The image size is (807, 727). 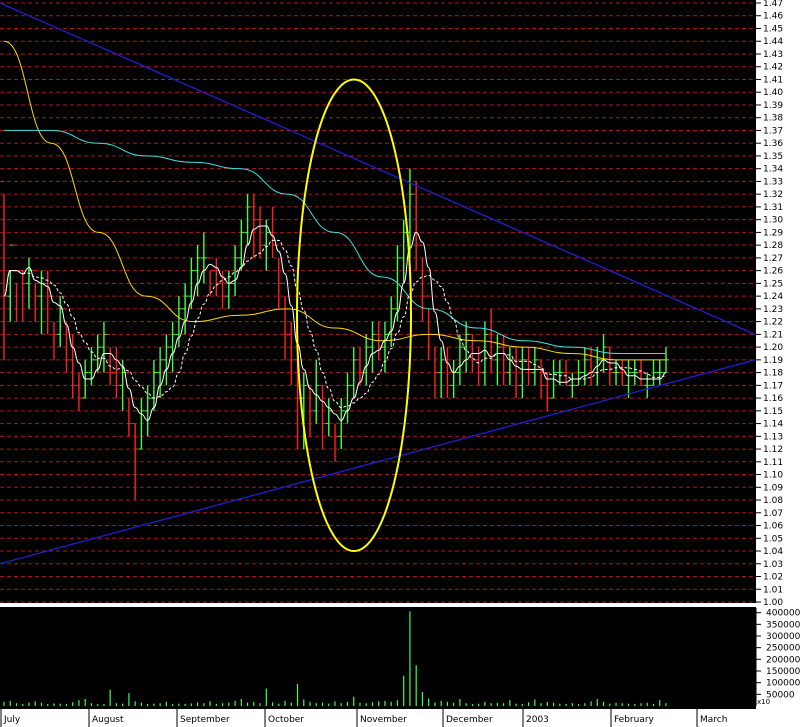 What do you see at coordinates (780, 695) in the screenshot?
I see `volume-tick-label: 50000` at bounding box center [780, 695].